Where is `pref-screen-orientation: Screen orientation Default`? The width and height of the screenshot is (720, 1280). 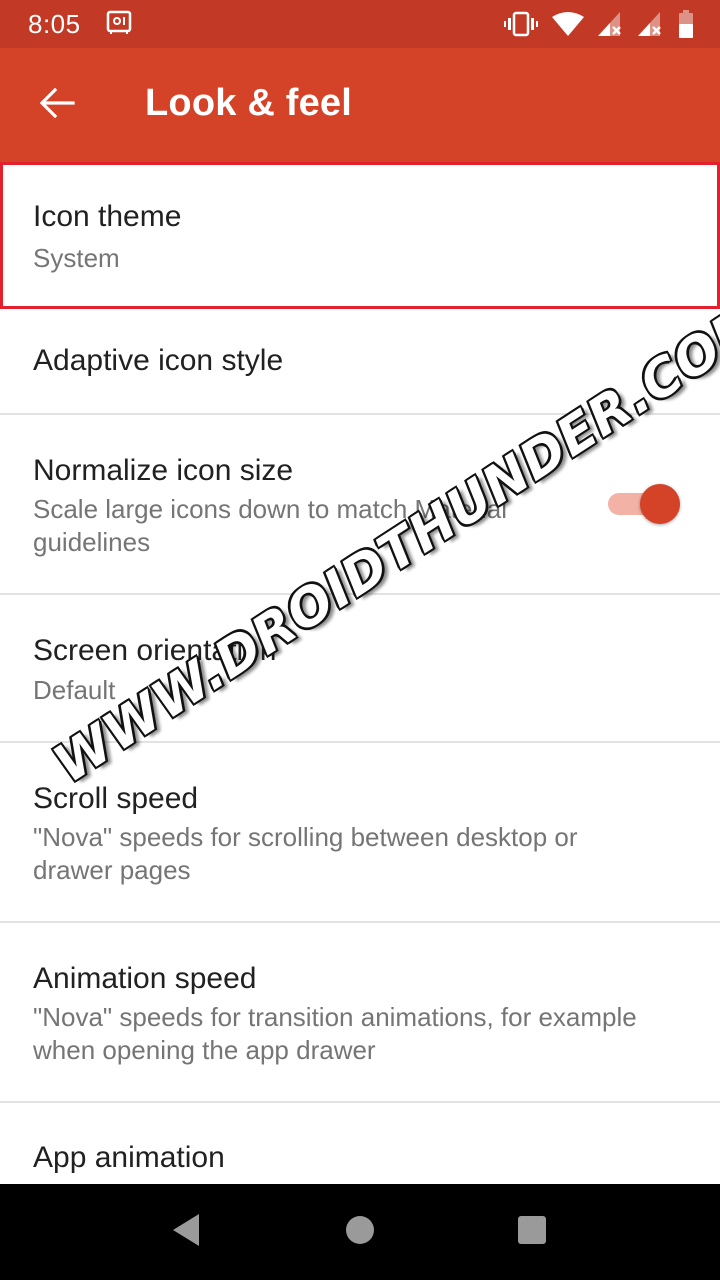 pref-screen-orientation: Screen orientation Default is located at coordinates (360, 669).